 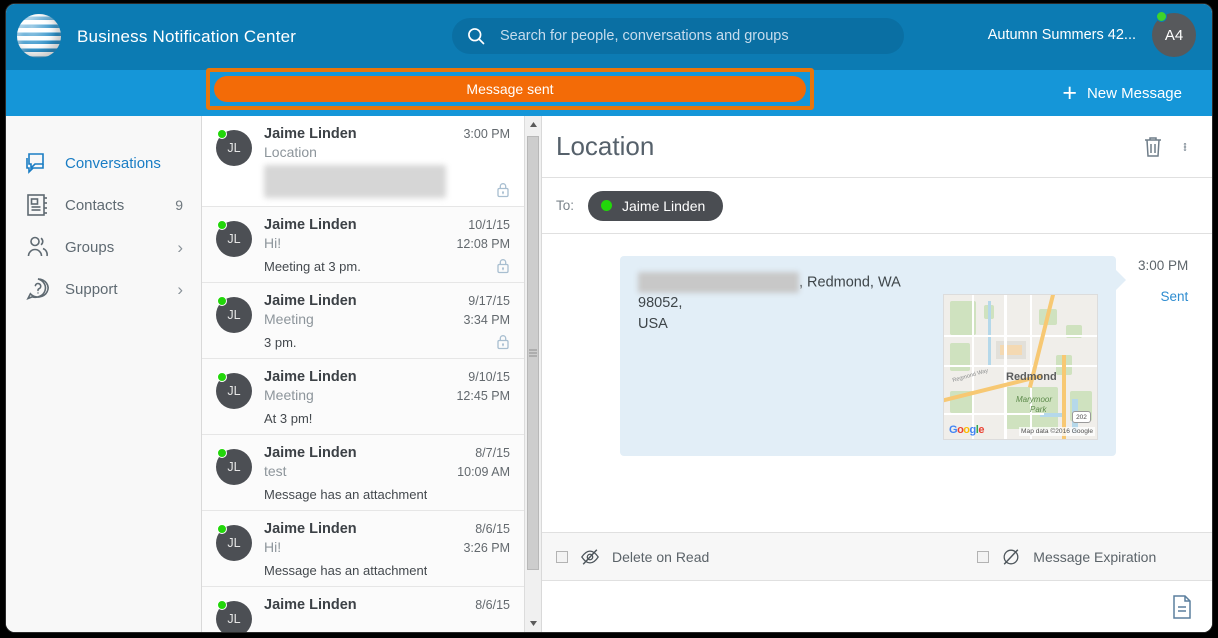 What do you see at coordinates (605, 146) in the screenshot?
I see `page-title: Location` at bounding box center [605, 146].